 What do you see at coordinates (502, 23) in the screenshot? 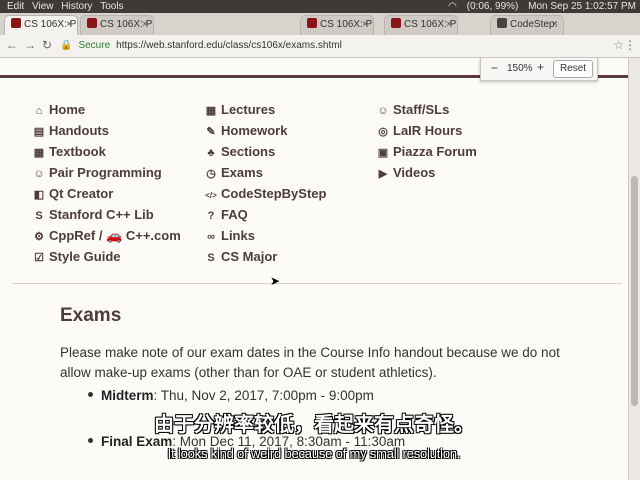
I see `codestep-favicon` at bounding box center [502, 23].